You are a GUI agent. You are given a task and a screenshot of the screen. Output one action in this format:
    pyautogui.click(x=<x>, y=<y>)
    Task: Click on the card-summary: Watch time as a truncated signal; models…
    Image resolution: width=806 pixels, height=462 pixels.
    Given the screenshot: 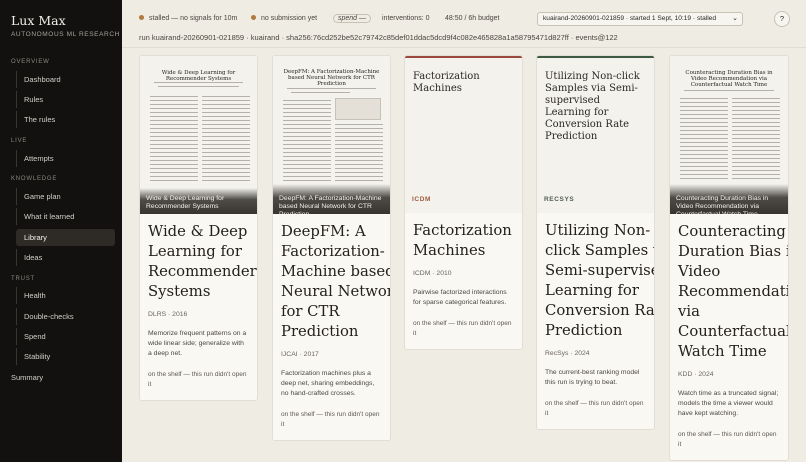 What is the action you would take?
    pyautogui.click(x=728, y=403)
    